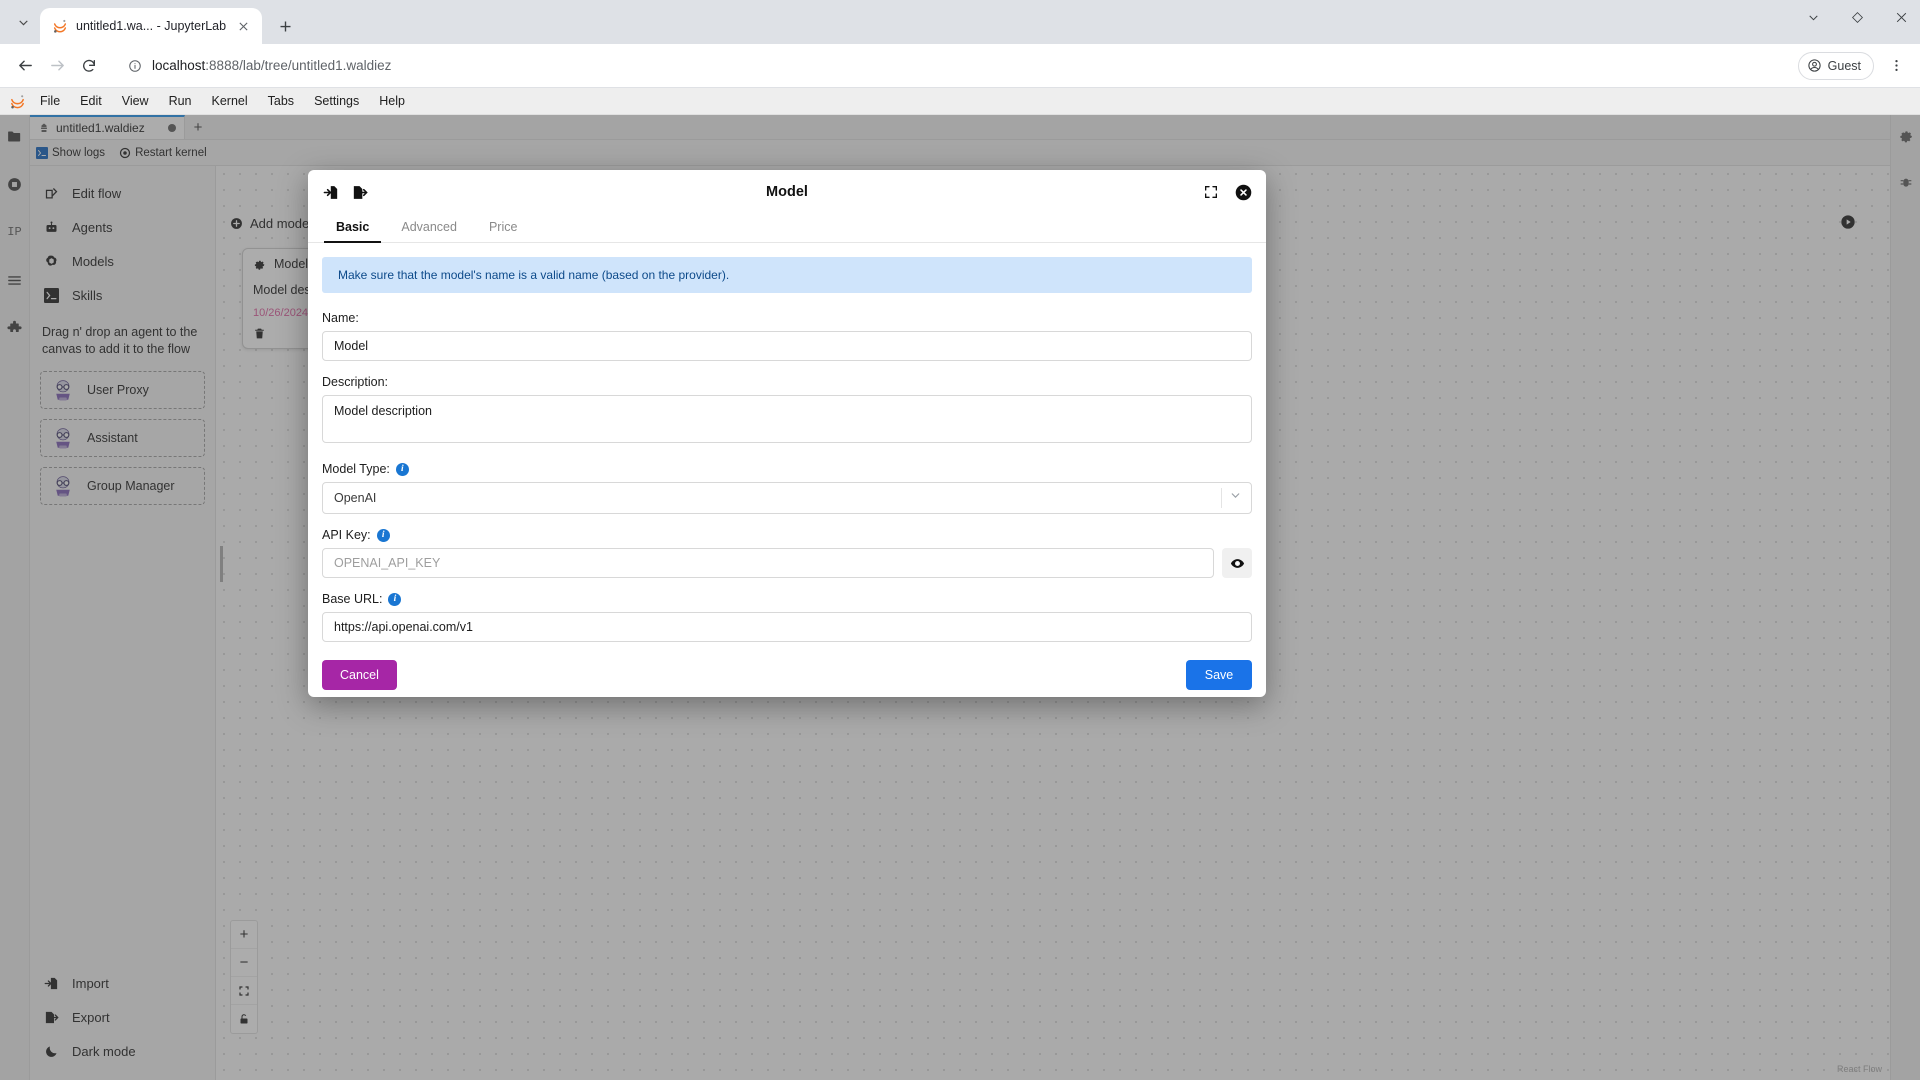 This screenshot has height=1080, width=1920. Describe the element at coordinates (1219, 675) in the screenshot. I see `save-button: Save` at that location.